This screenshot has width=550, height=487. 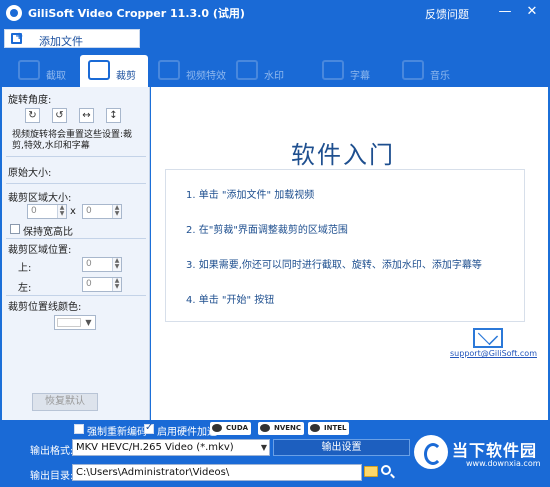 What do you see at coordinates (495, 450) in the screenshot?
I see `watermark-brand: 当下软件园` at bounding box center [495, 450].